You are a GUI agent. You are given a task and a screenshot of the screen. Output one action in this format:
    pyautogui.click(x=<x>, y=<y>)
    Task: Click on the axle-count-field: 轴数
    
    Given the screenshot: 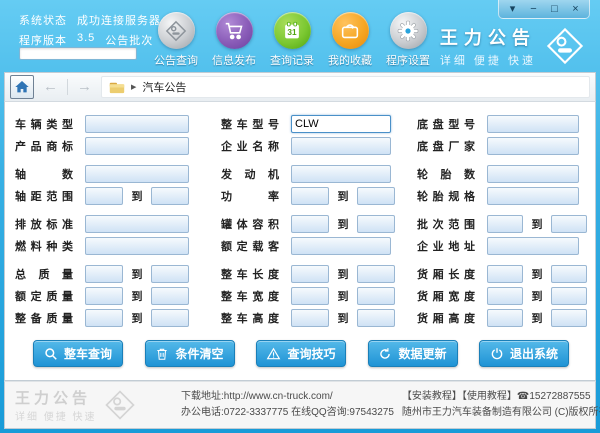 What is the action you would take?
    pyautogui.click(x=118, y=174)
    